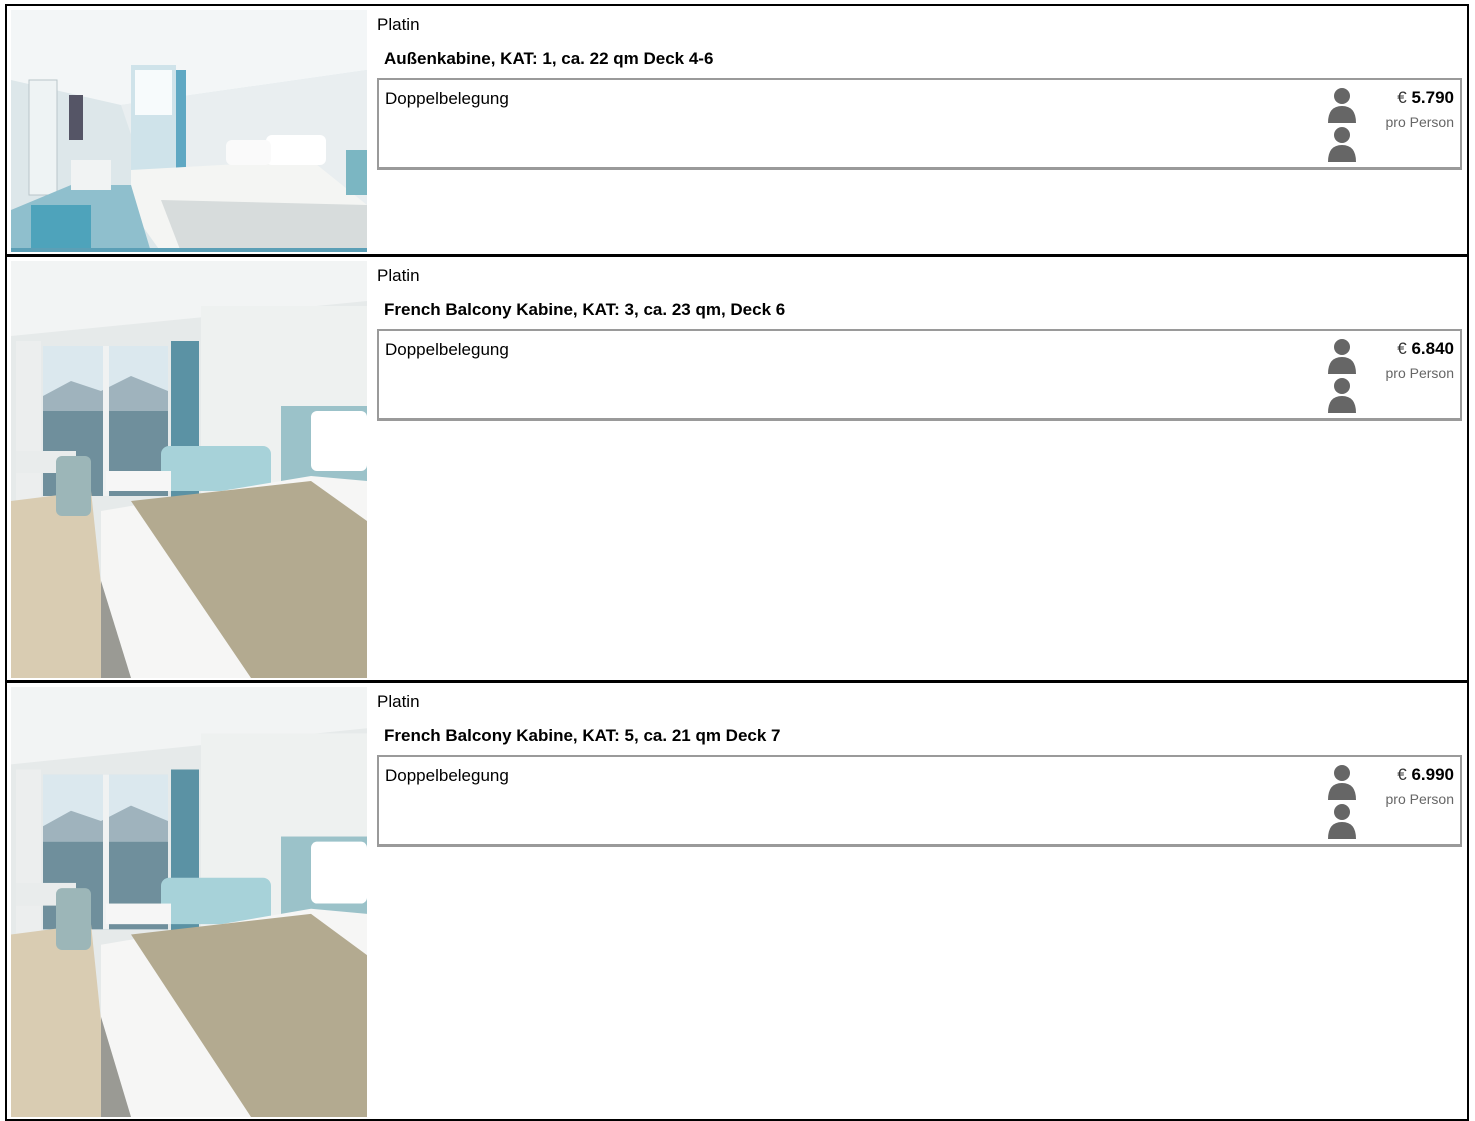 The image size is (1475, 1121). I want to click on price-value: 6.840, so click(1432, 348).